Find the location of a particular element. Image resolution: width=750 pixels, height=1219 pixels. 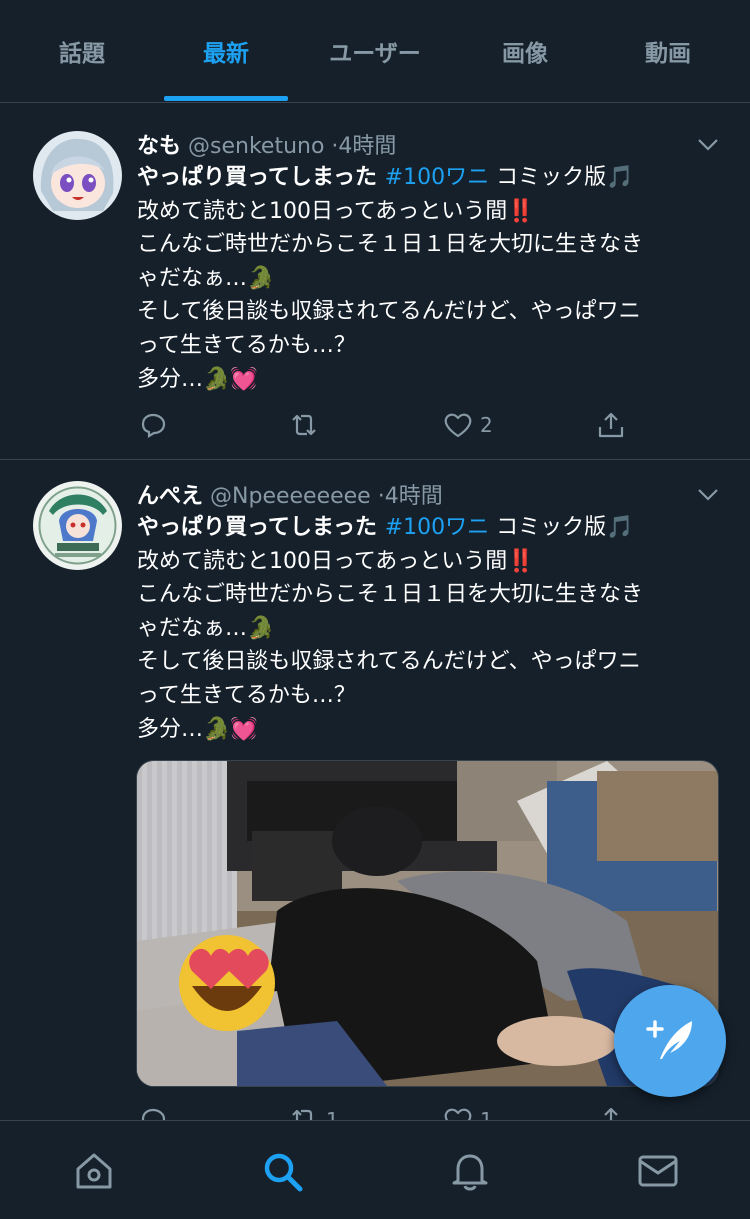

tab-images: 画像 is located at coordinates (525, 51).